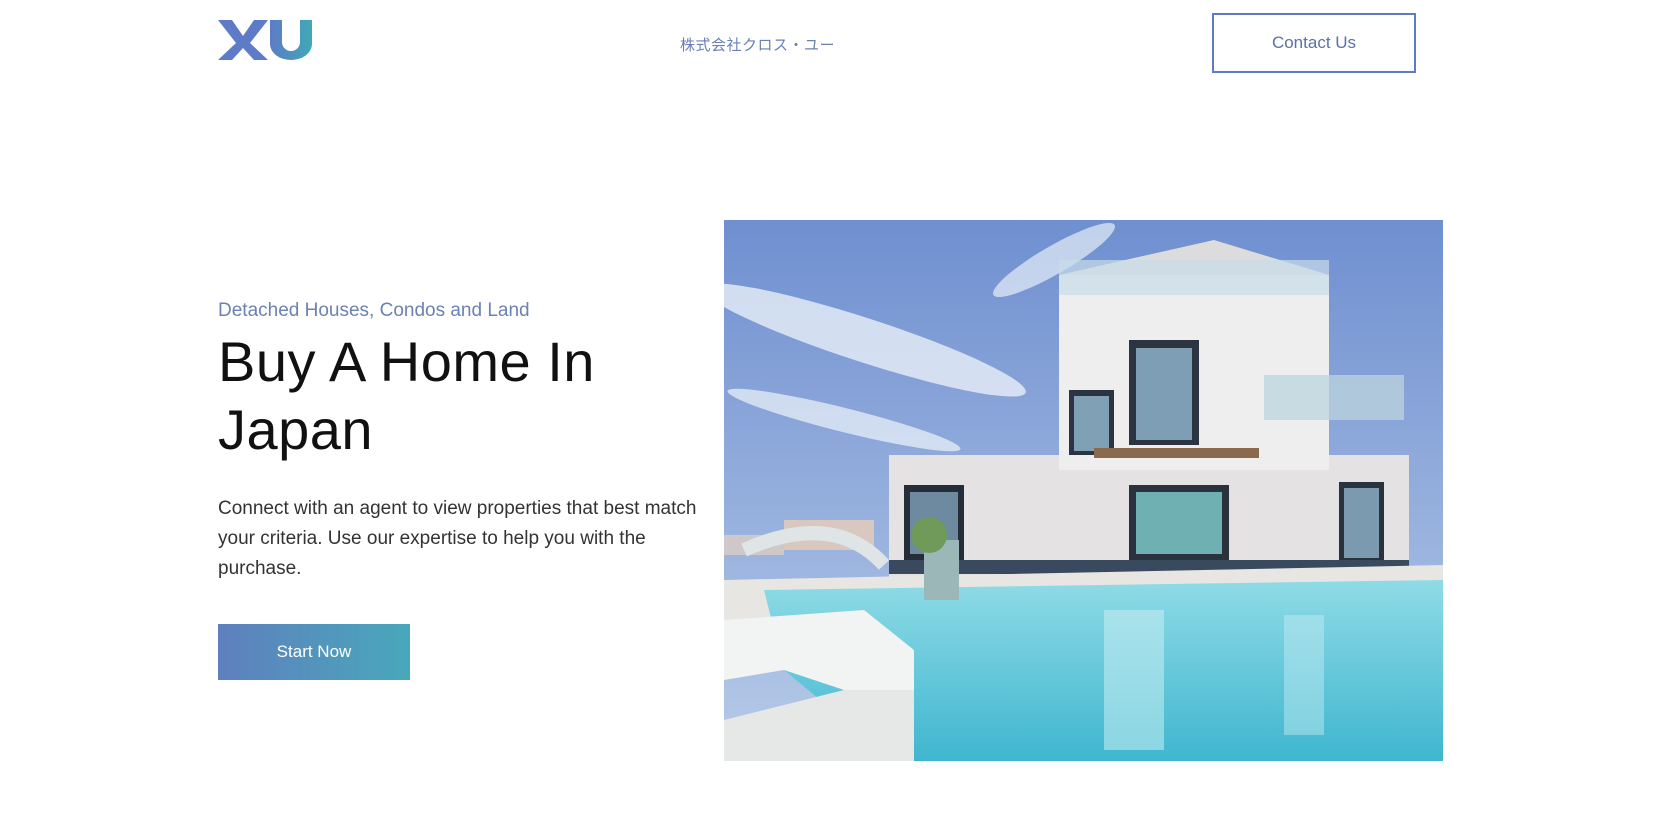 Image resolution: width=1667 pixels, height=839 pixels. What do you see at coordinates (458, 396) in the screenshot?
I see `hero-headline: Buy A Home In Japan` at bounding box center [458, 396].